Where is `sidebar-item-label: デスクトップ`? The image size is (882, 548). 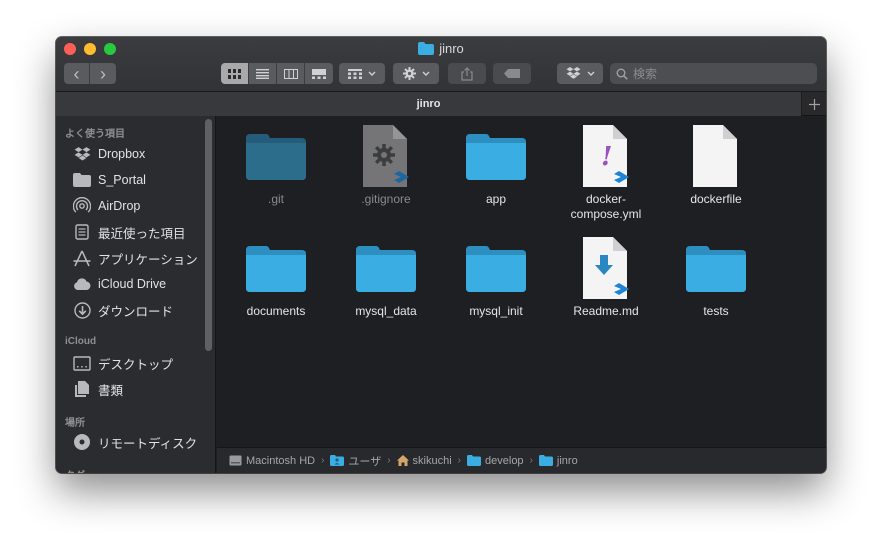 sidebar-item-label: デスクトップ is located at coordinates (136, 364).